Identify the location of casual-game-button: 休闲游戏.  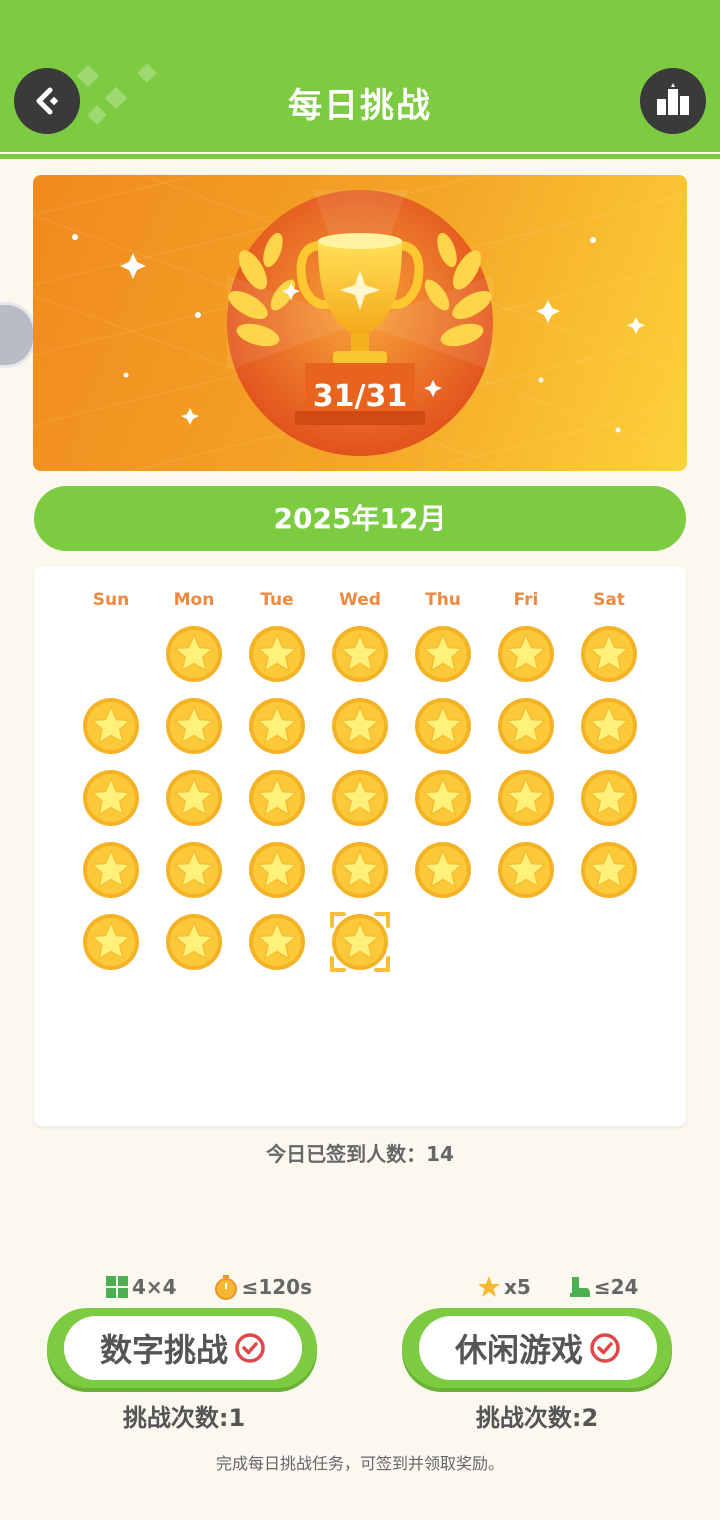
(537, 1348).